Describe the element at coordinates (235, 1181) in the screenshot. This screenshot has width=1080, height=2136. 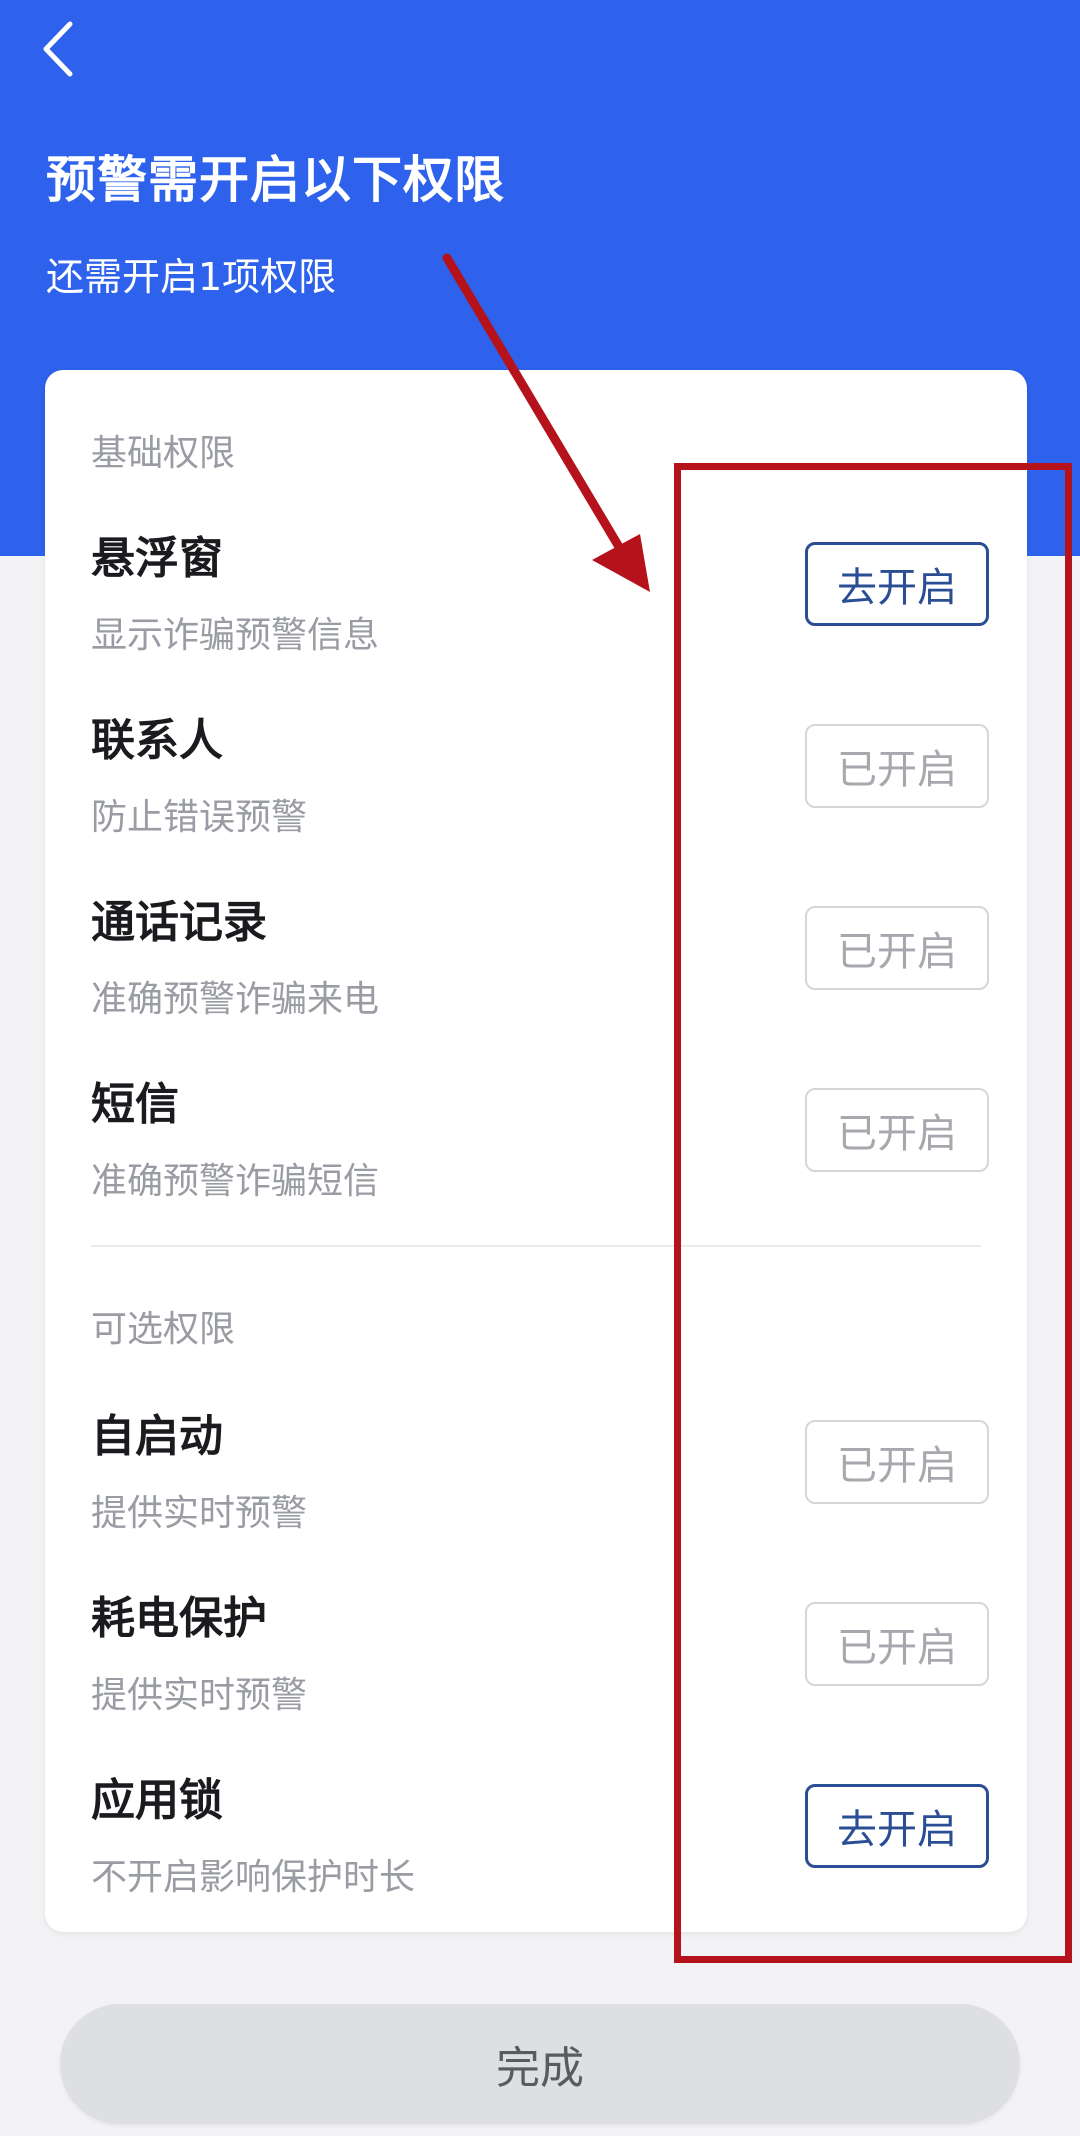
I see `permission-desc-sms: 准确预警诈骗短信` at that location.